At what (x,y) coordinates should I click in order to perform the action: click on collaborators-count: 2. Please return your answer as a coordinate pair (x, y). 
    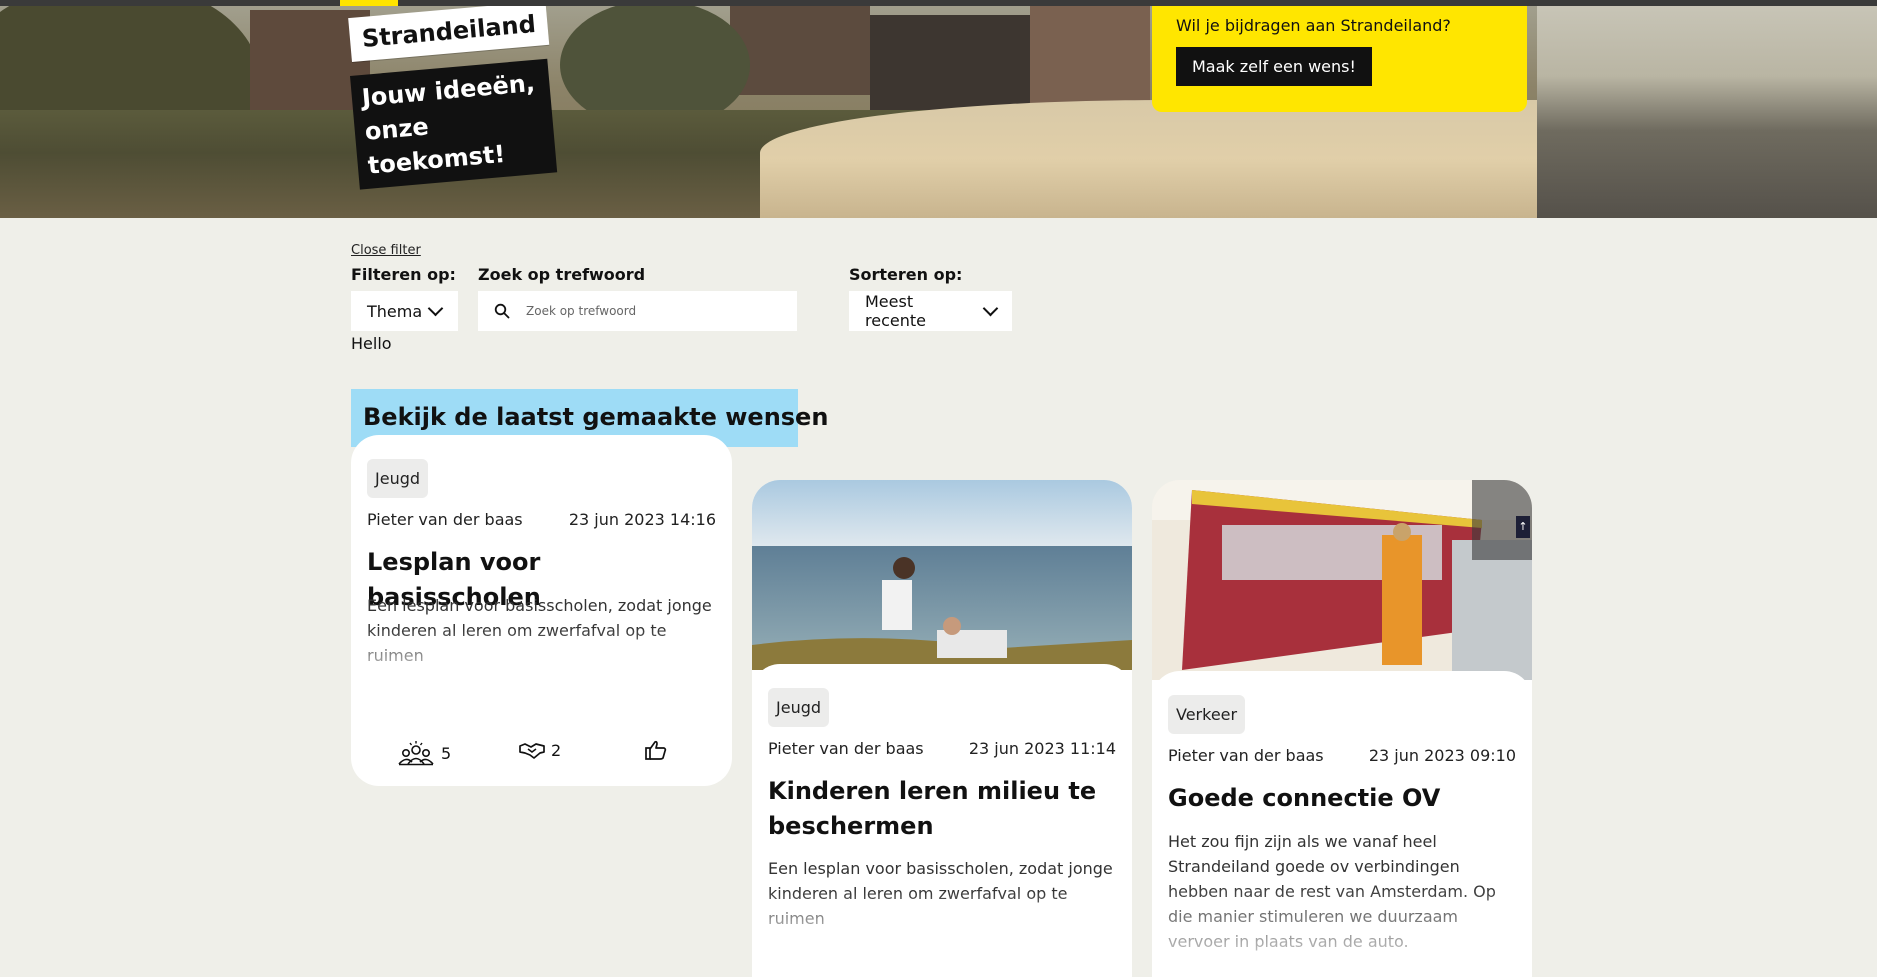
    Looking at the image, I should click on (556, 750).